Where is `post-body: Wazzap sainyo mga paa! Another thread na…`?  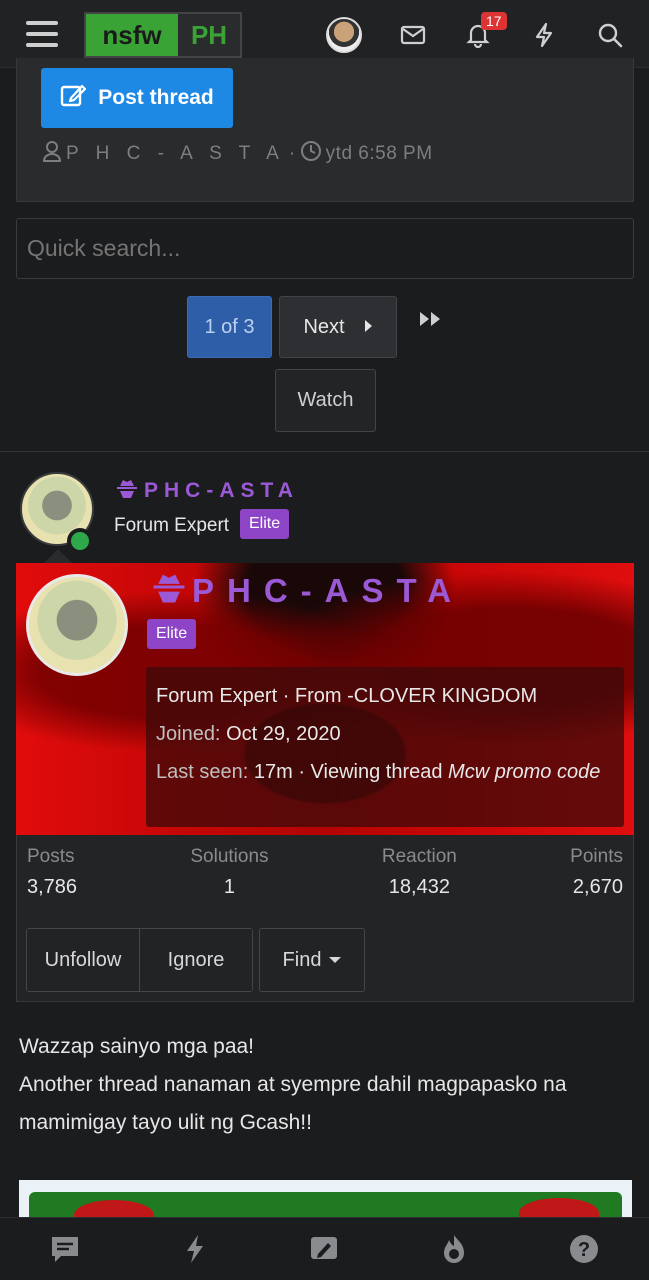
post-body: Wazzap sainyo mga paa! Another thread na… is located at coordinates (326, 1085).